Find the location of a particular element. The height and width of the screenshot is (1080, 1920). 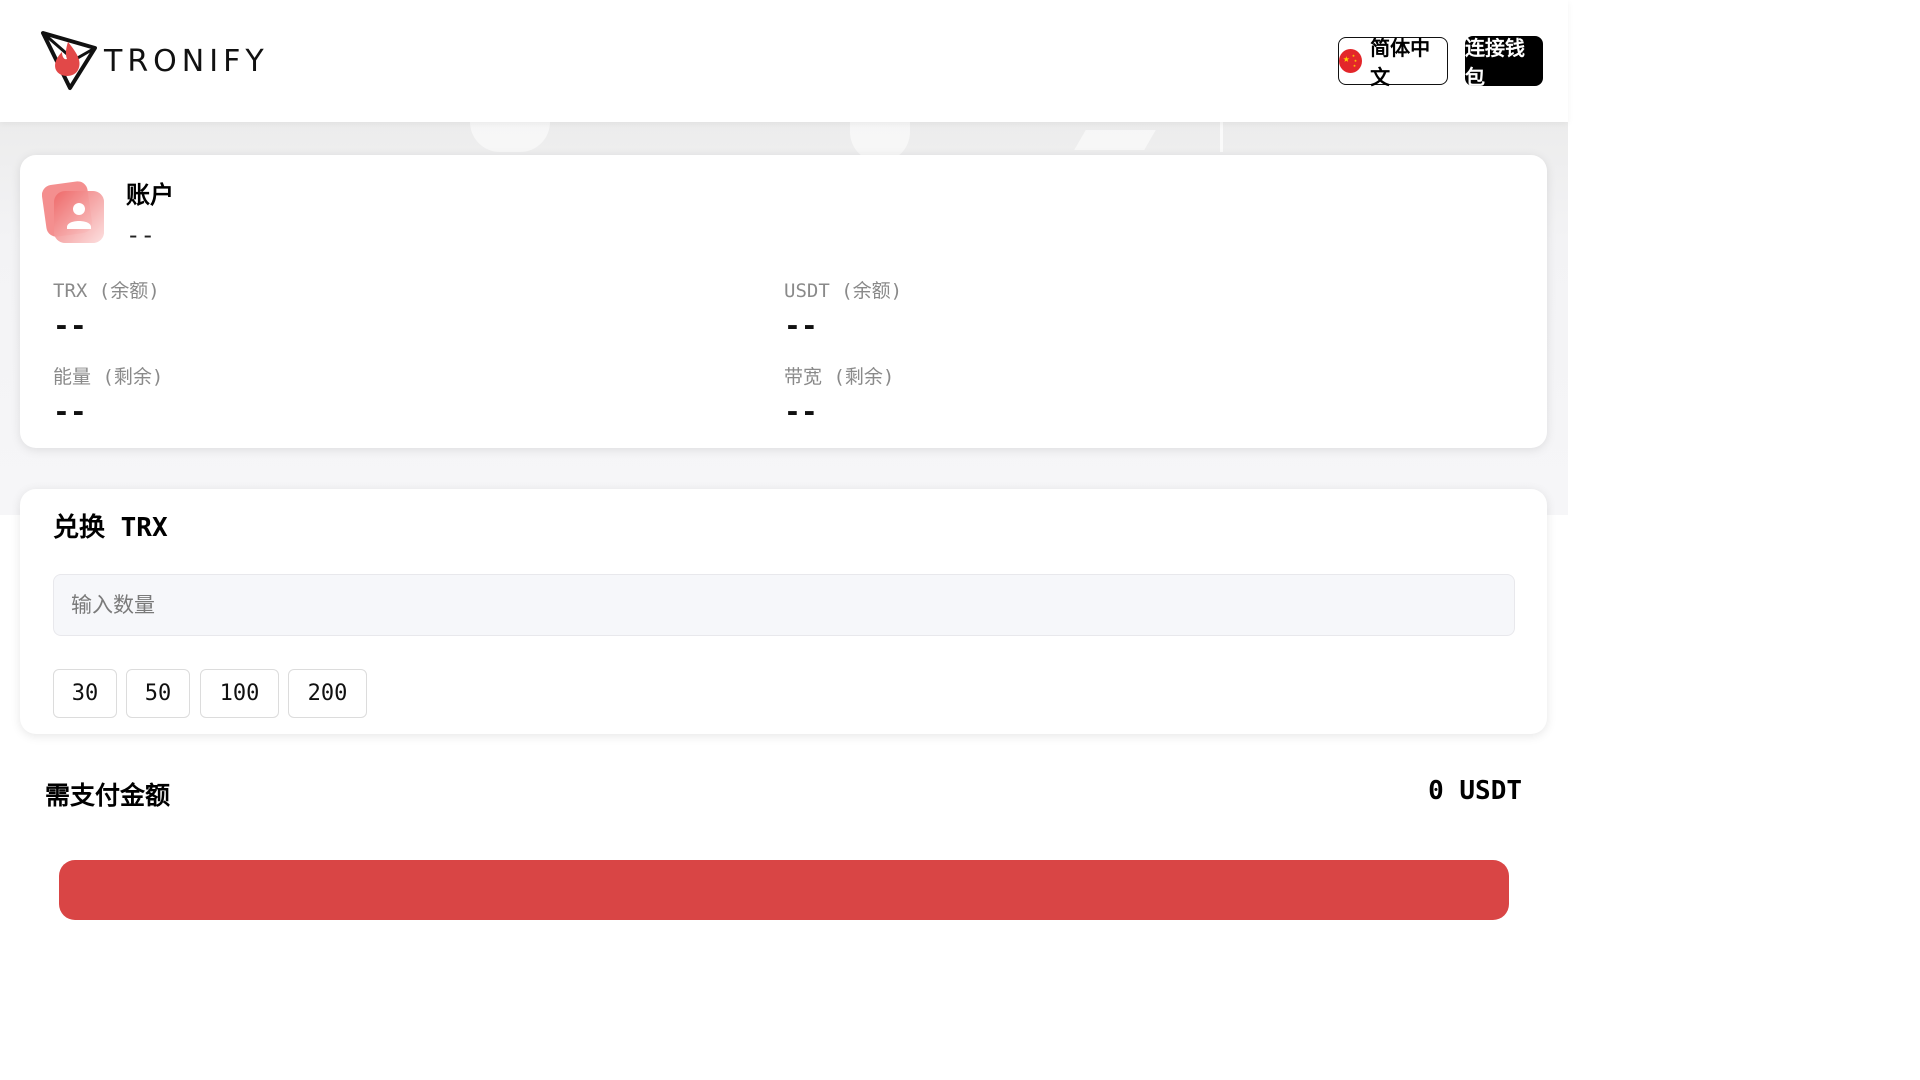

language-selector-button: ★ ★ ★ ★ 简体中文 is located at coordinates (1393, 62).